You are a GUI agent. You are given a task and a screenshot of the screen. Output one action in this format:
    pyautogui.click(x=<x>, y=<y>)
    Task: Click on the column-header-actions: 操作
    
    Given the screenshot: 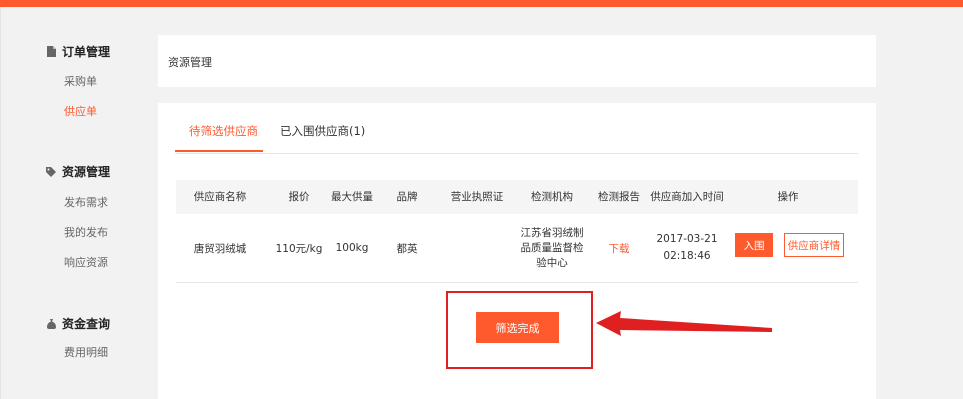 What is the action you would take?
    pyautogui.click(x=788, y=197)
    